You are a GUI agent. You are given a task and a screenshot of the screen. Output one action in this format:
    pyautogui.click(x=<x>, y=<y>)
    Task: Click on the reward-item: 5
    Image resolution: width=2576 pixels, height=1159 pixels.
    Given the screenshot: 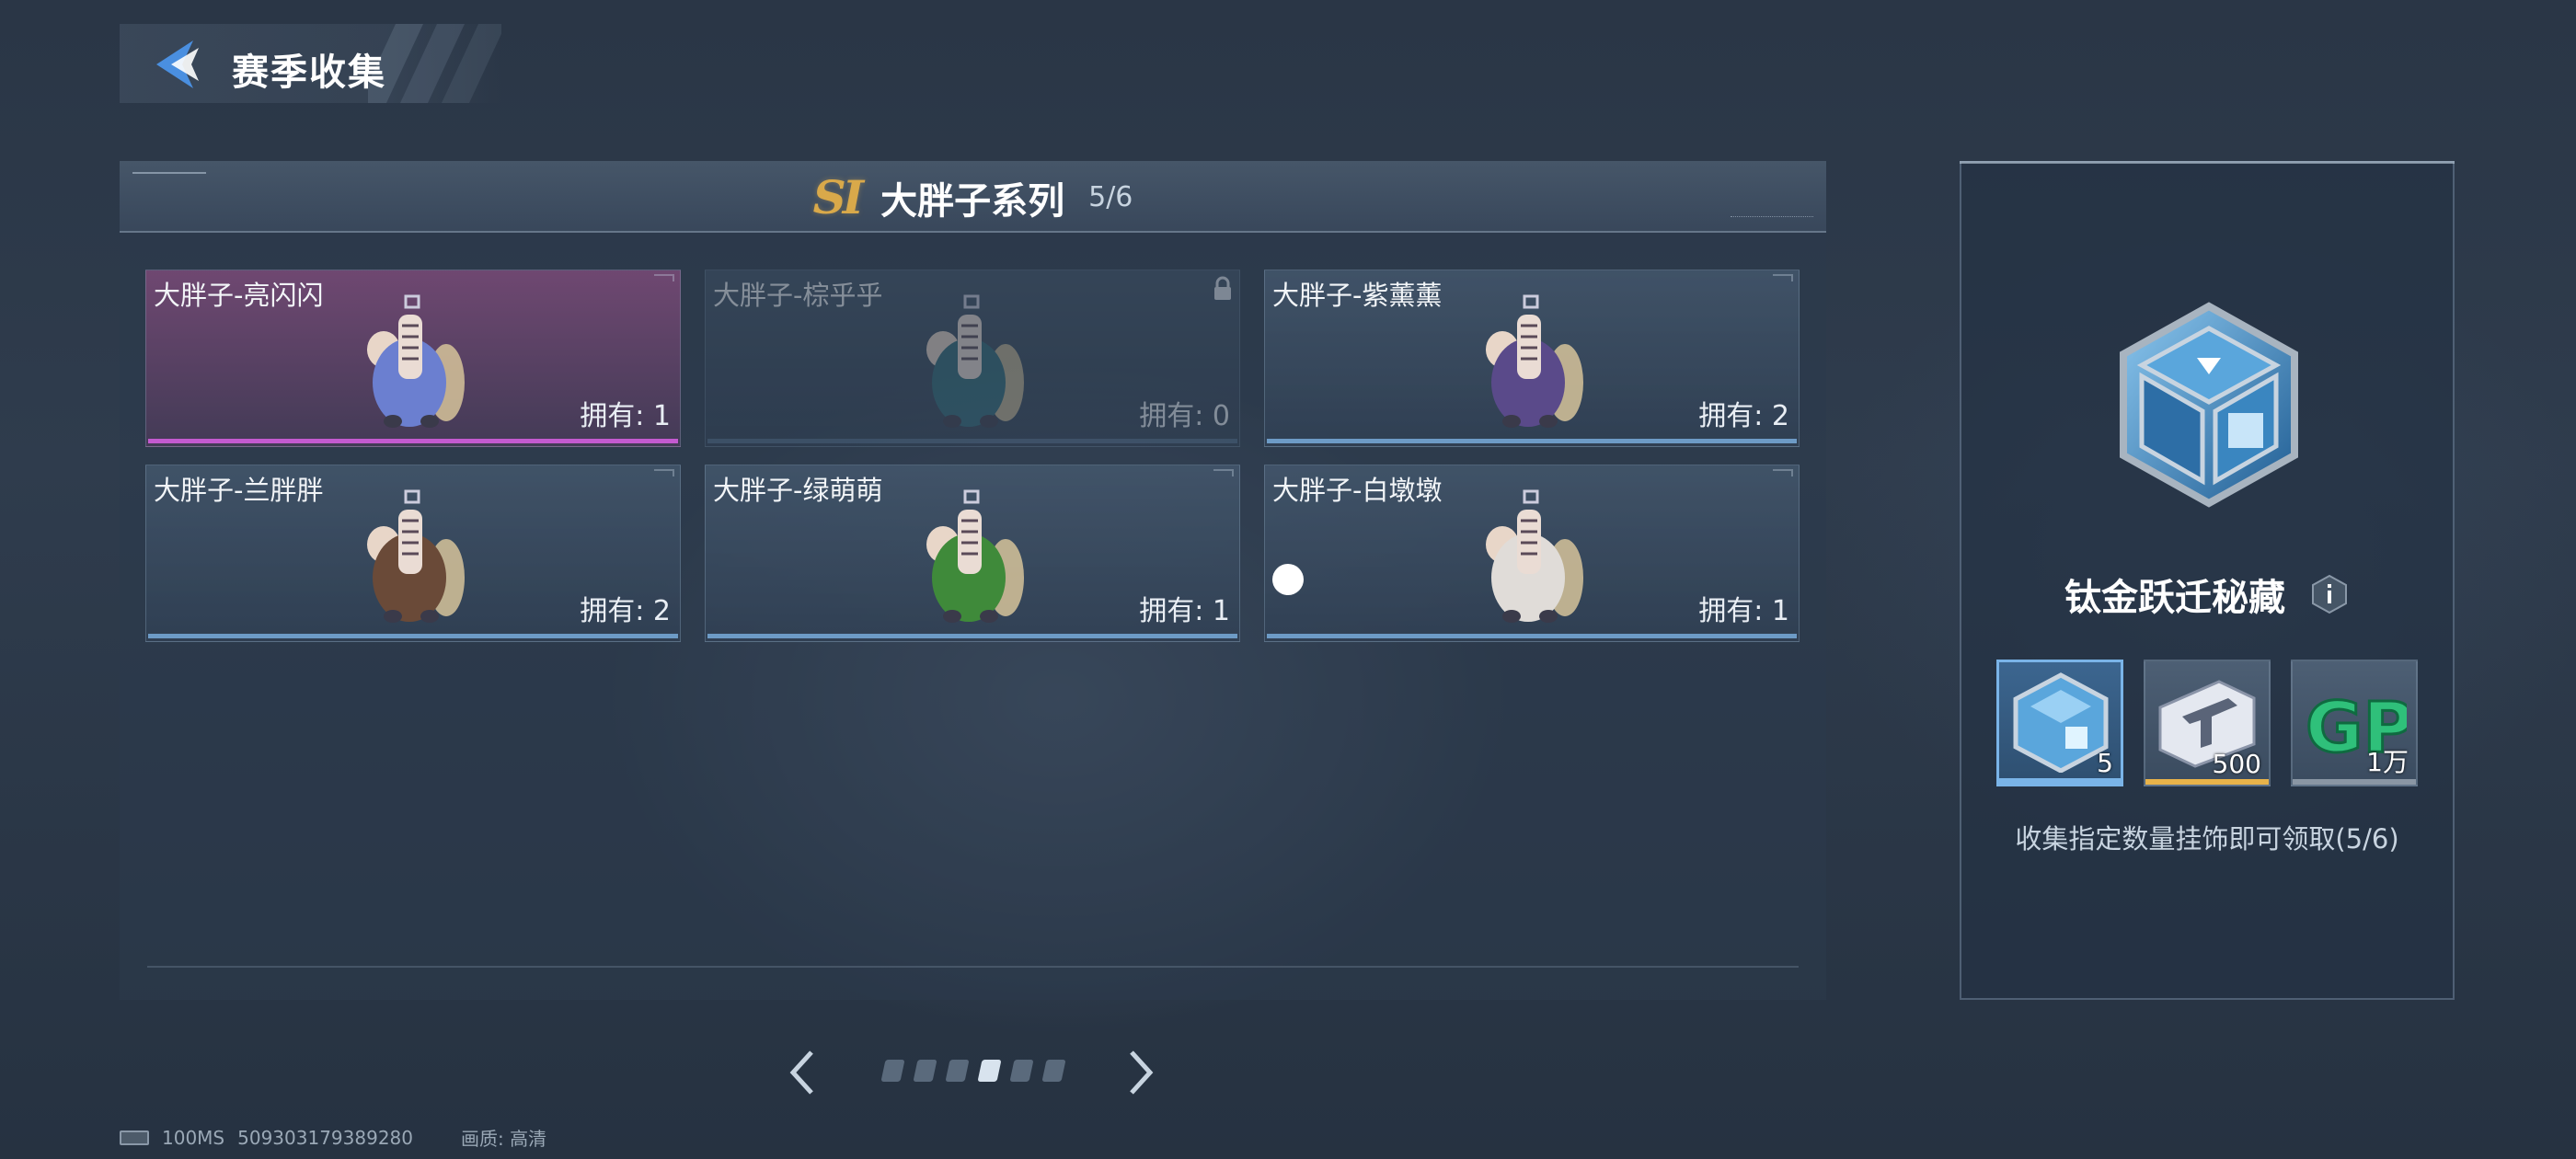 What is the action you would take?
    pyautogui.click(x=2059, y=723)
    